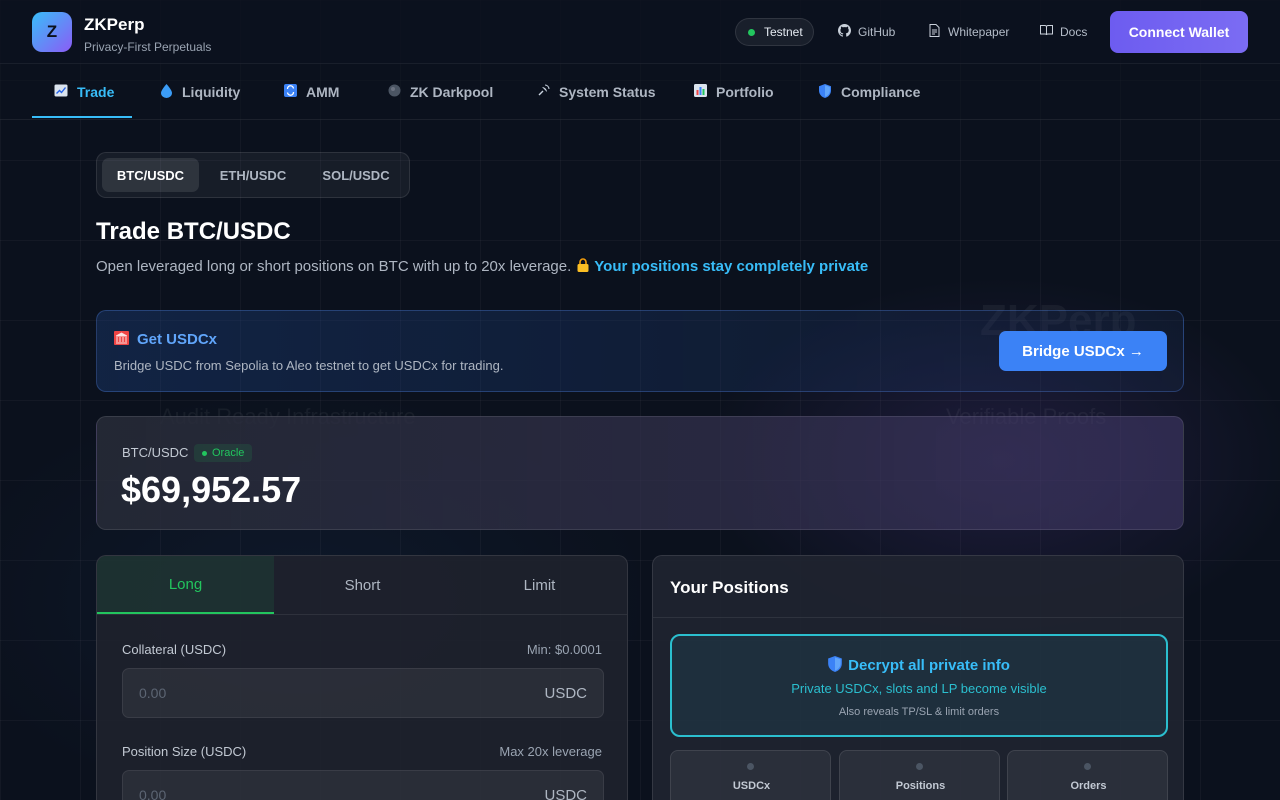  I want to click on github-link: GitHub, so click(866, 32).